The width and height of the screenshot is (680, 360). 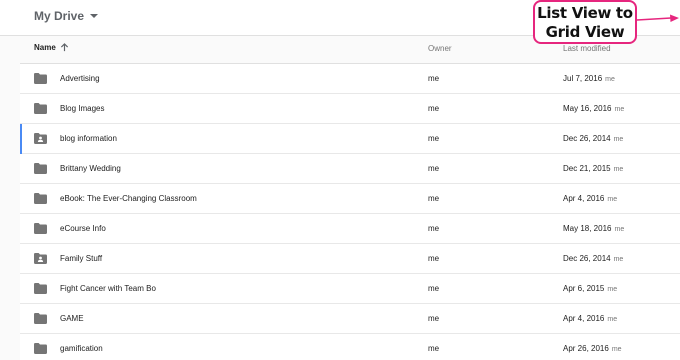 What do you see at coordinates (90, 168) in the screenshot?
I see `file-name: Brittany Wedding` at bounding box center [90, 168].